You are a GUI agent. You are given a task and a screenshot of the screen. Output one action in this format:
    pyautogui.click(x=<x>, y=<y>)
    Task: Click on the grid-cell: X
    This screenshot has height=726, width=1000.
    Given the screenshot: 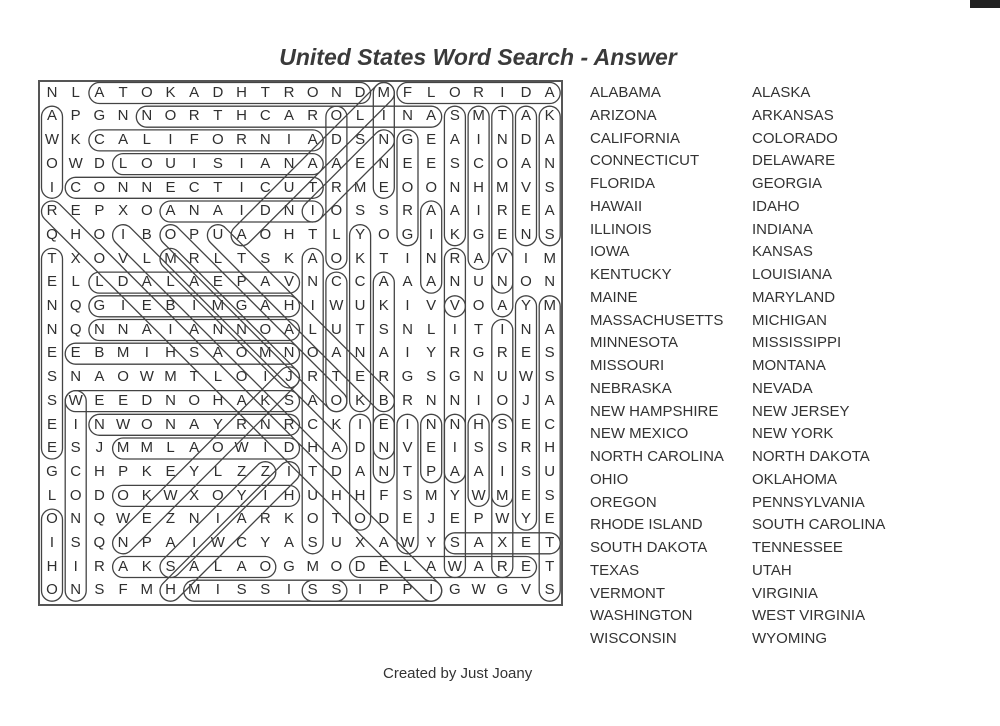 What is the action you would take?
    pyautogui.click(x=75, y=259)
    